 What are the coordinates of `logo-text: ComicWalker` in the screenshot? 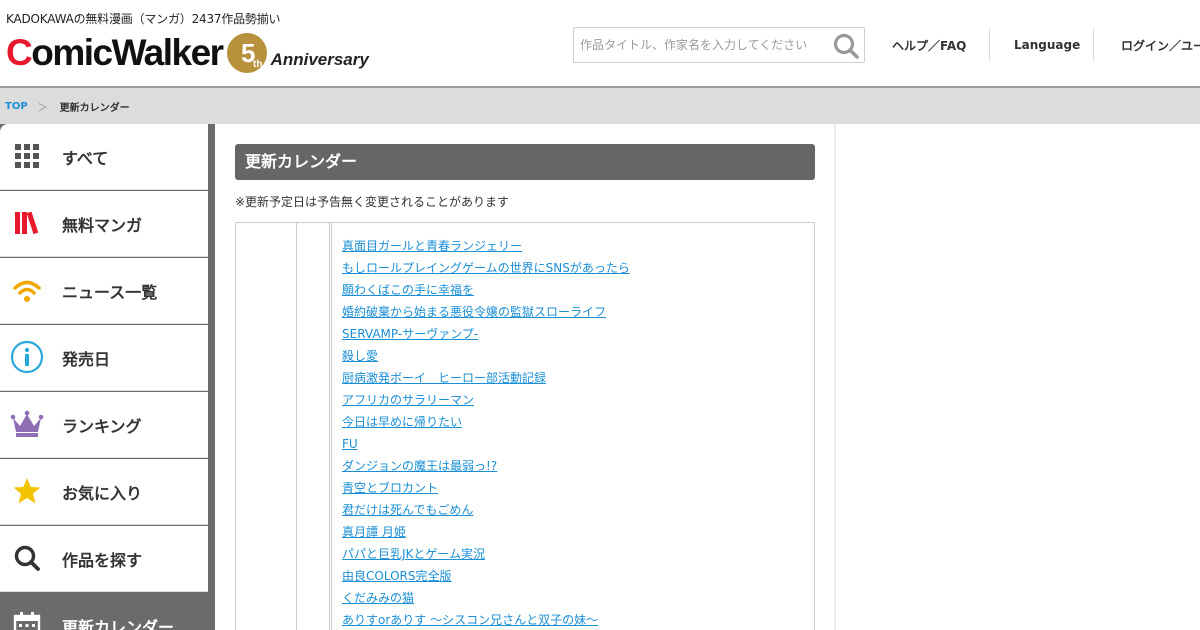 It's located at (115, 52).